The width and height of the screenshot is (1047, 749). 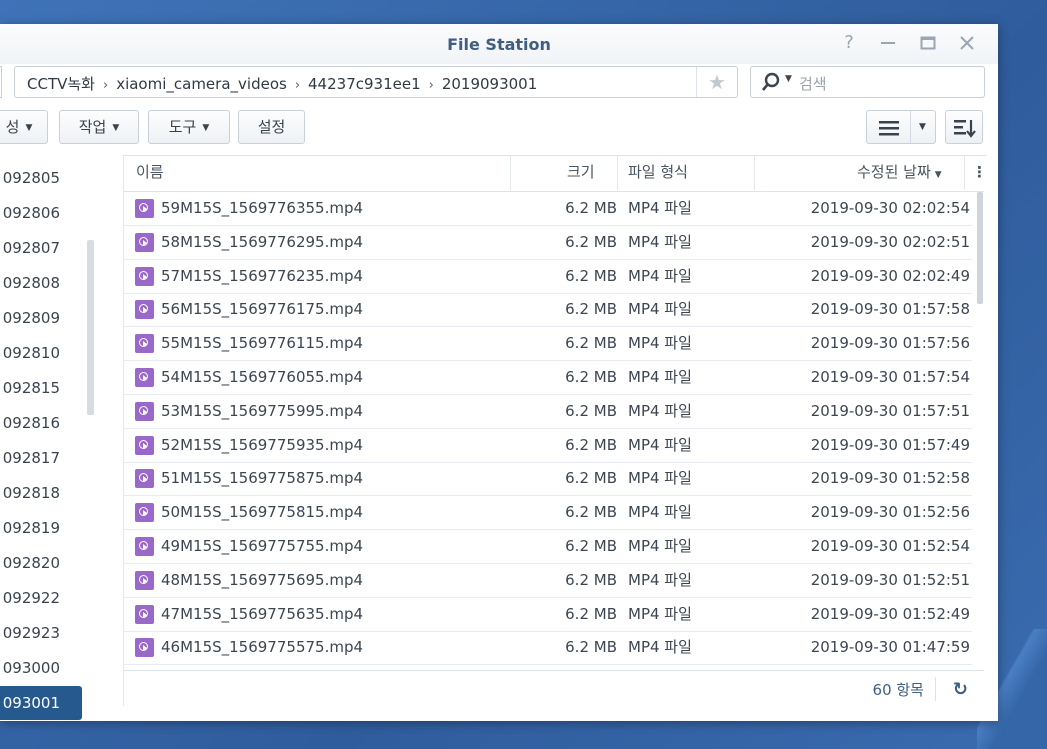 What do you see at coordinates (61, 84) in the screenshot?
I see `crumb-0: CCTV녹화` at bounding box center [61, 84].